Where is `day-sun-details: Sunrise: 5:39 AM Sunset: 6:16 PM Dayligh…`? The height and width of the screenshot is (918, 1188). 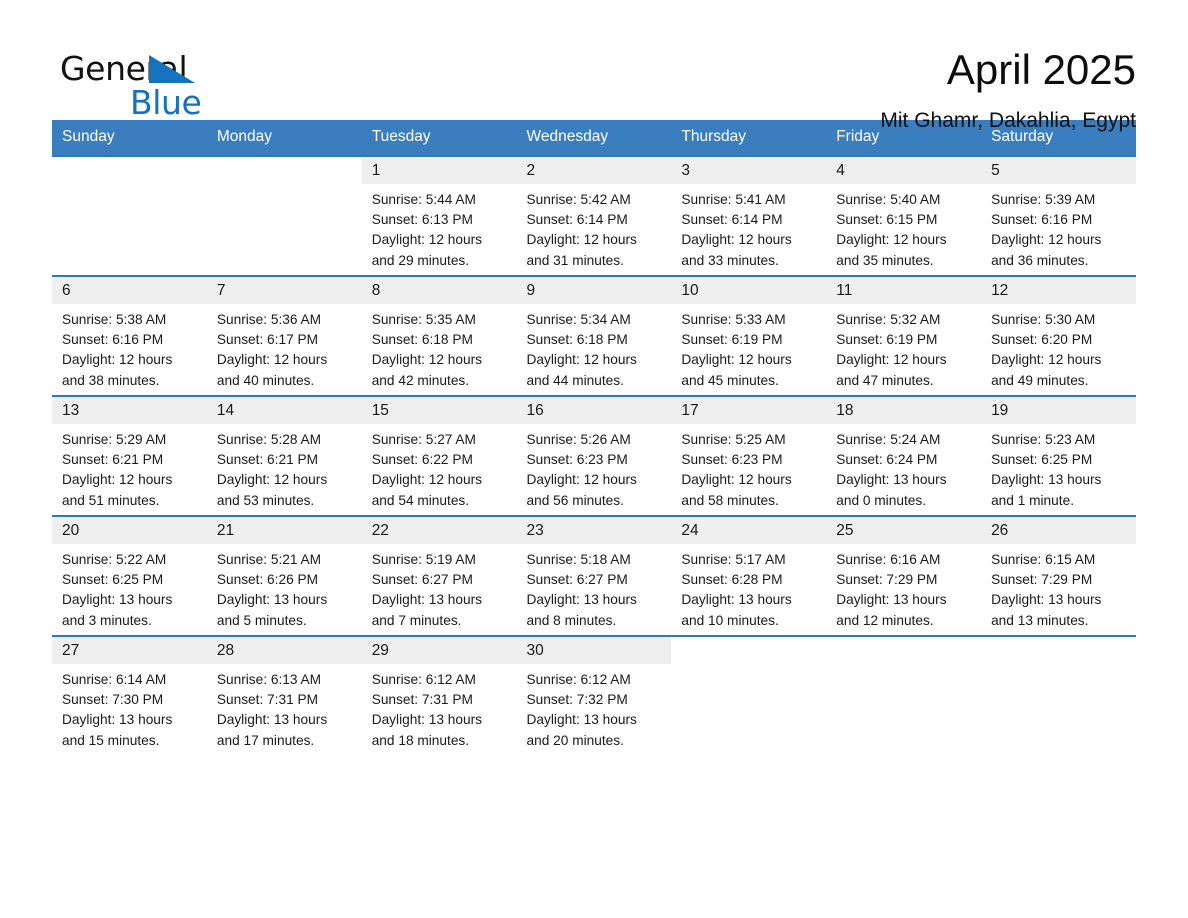 day-sun-details: Sunrise: 5:39 AM Sunset: 6:16 PM Dayligh… is located at coordinates (1046, 230).